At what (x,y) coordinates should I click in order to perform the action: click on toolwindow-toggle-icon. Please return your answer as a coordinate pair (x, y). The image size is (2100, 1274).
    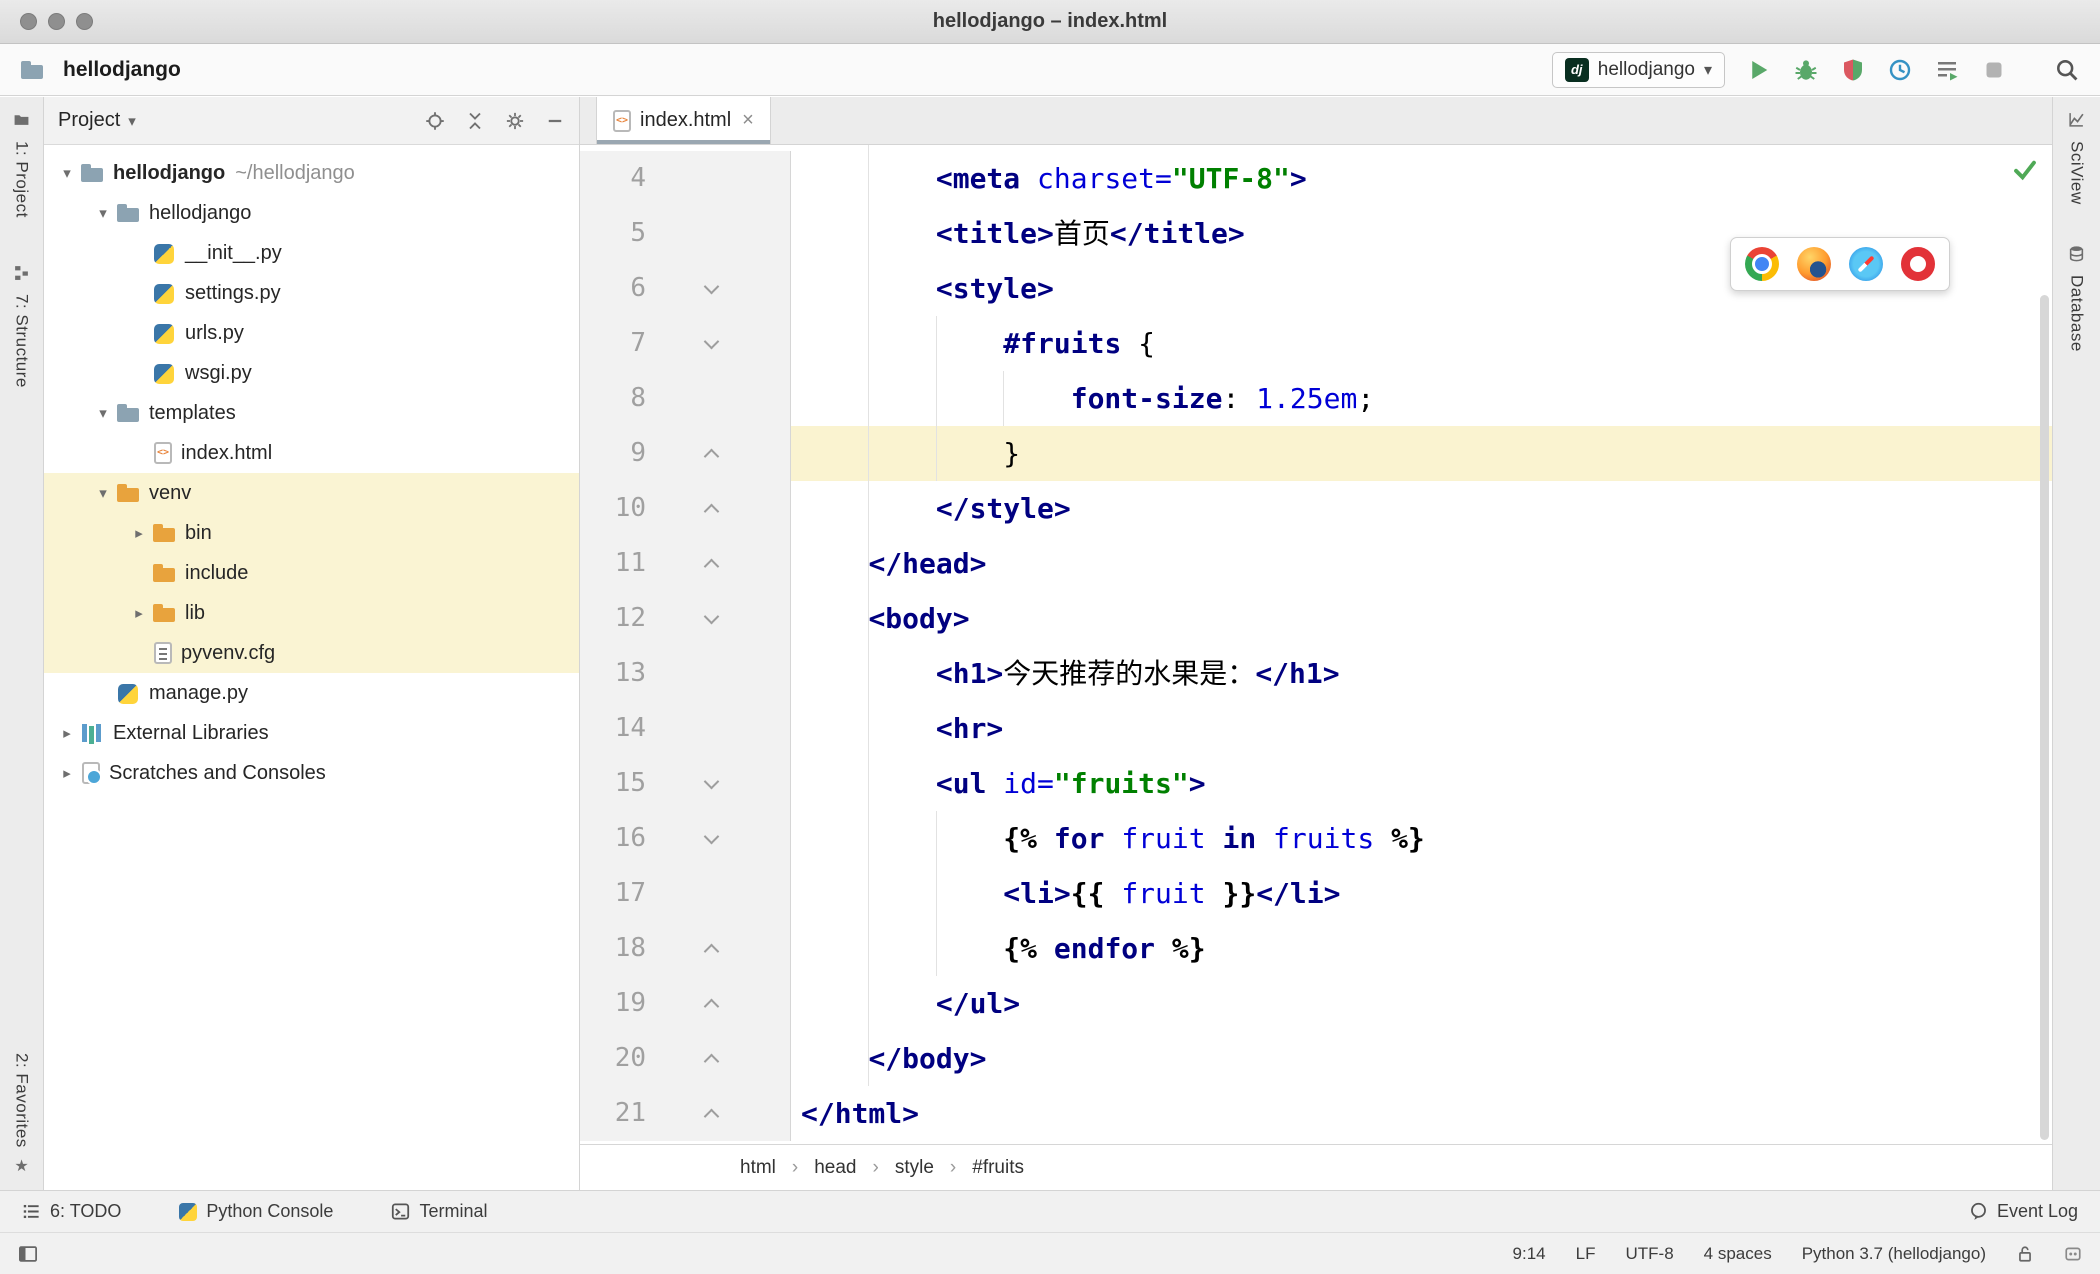
    Looking at the image, I should click on (28, 1254).